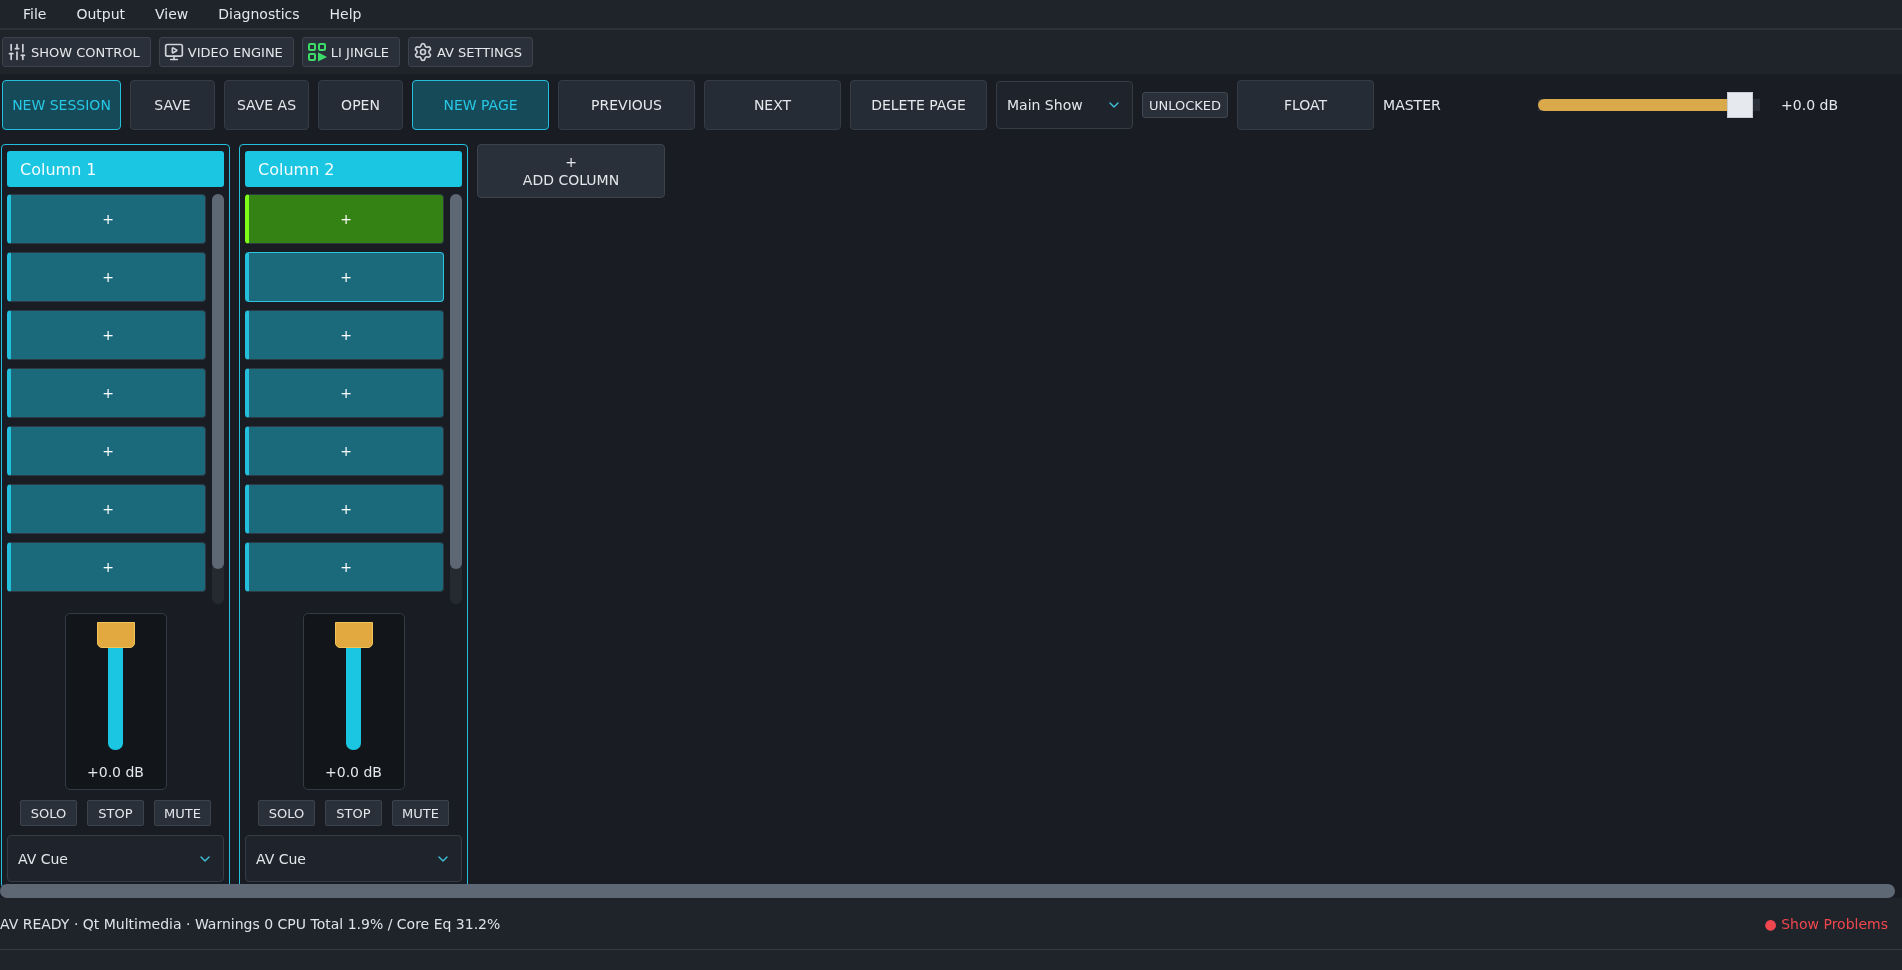 This screenshot has height=970, width=1902. What do you see at coordinates (480, 105) in the screenshot?
I see `control-button: NEW PAGE` at bounding box center [480, 105].